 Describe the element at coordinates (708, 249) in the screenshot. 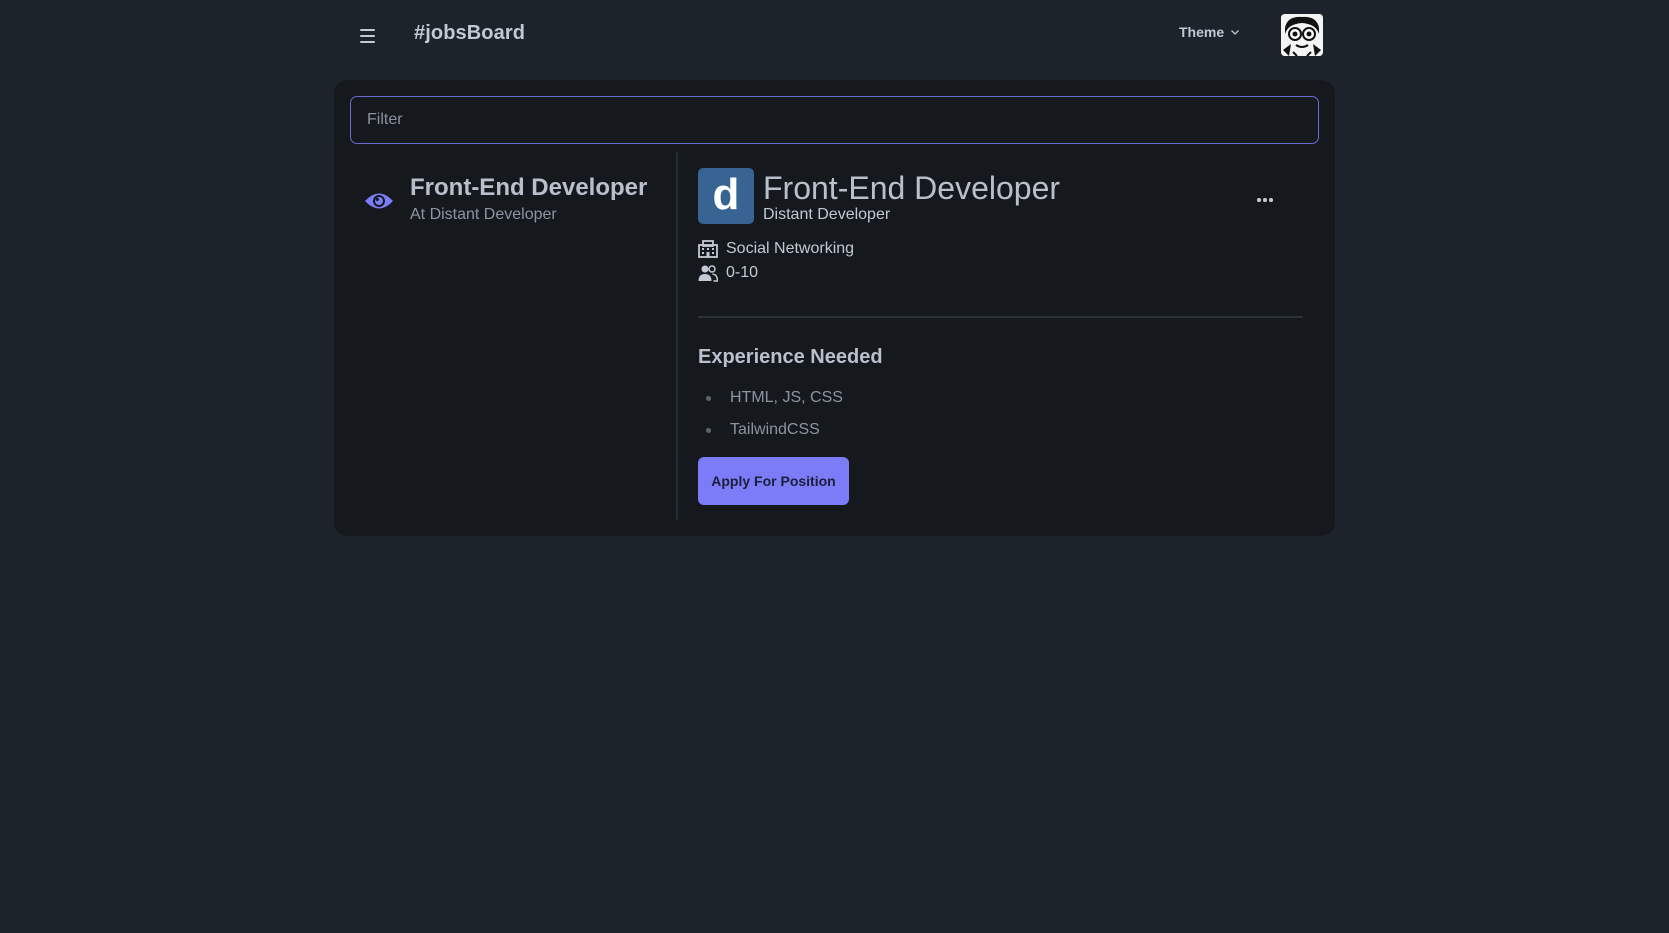

I see `building-icon` at that location.